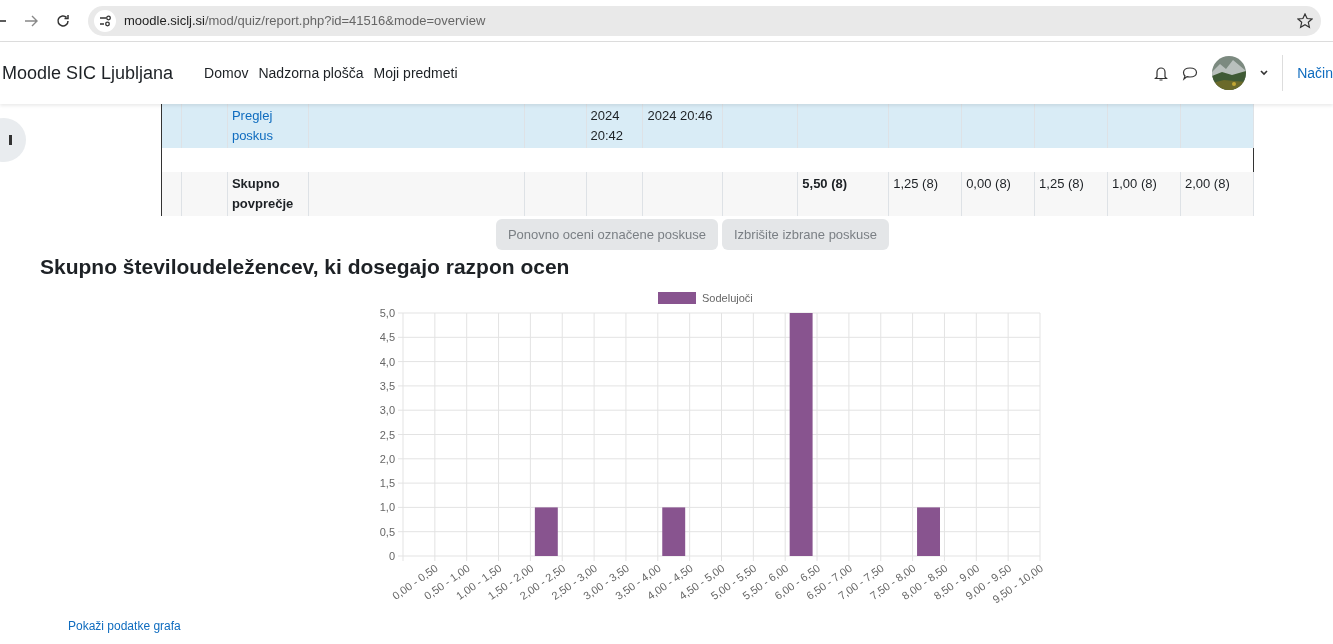  What do you see at coordinates (387, 337) in the screenshot?
I see `y-tick-label: 4,5` at bounding box center [387, 337].